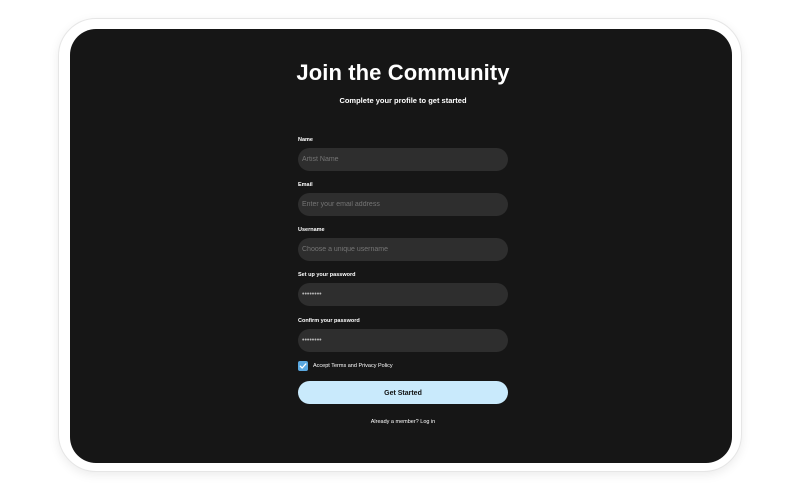 The image size is (800, 500). Describe the element at coordinates (327, 275) in the screenshot. I see `password-label: Set up your password` at that location.